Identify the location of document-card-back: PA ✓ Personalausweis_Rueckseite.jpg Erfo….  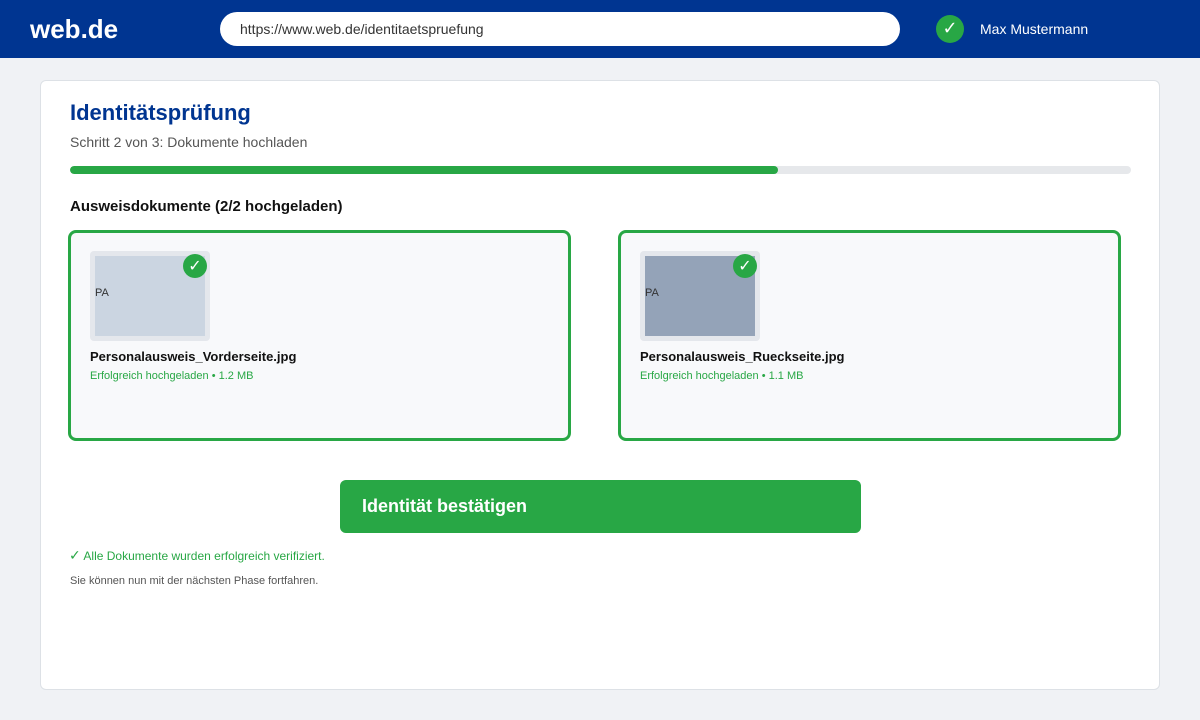
(869, 335).